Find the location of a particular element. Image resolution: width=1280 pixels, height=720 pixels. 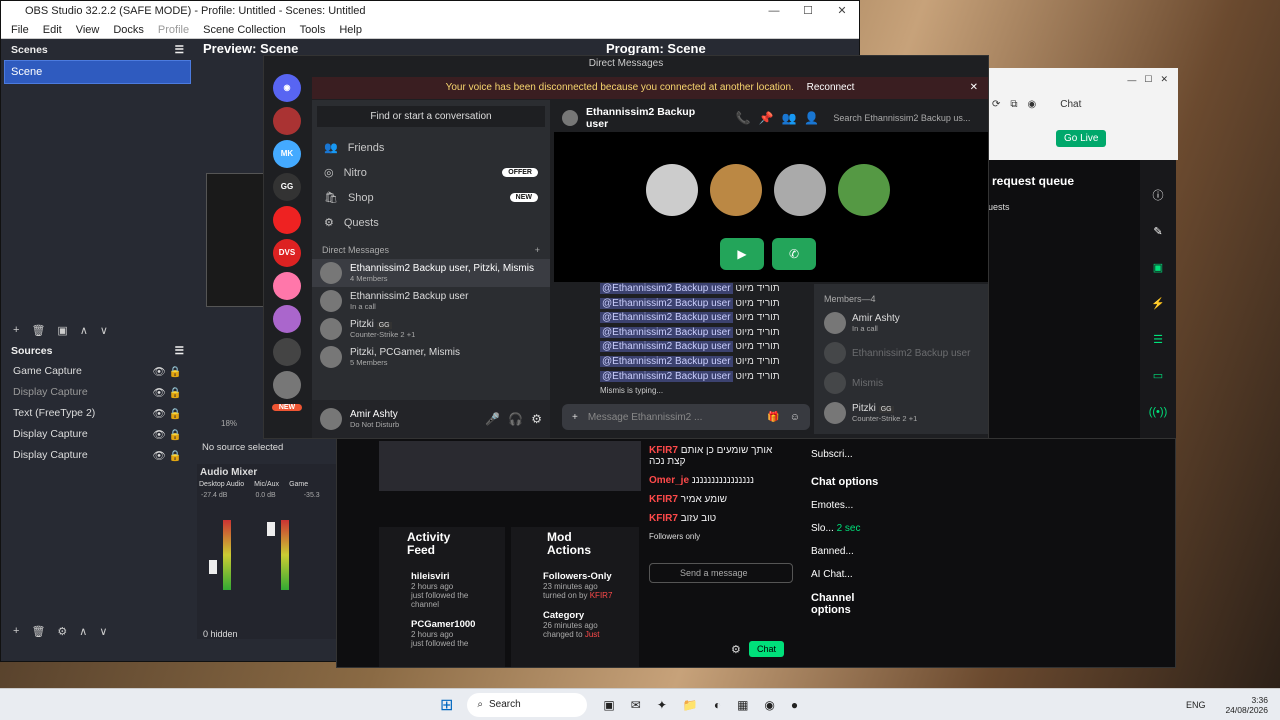

mute-icon: 🎤 is located at coordinates (492, 419).